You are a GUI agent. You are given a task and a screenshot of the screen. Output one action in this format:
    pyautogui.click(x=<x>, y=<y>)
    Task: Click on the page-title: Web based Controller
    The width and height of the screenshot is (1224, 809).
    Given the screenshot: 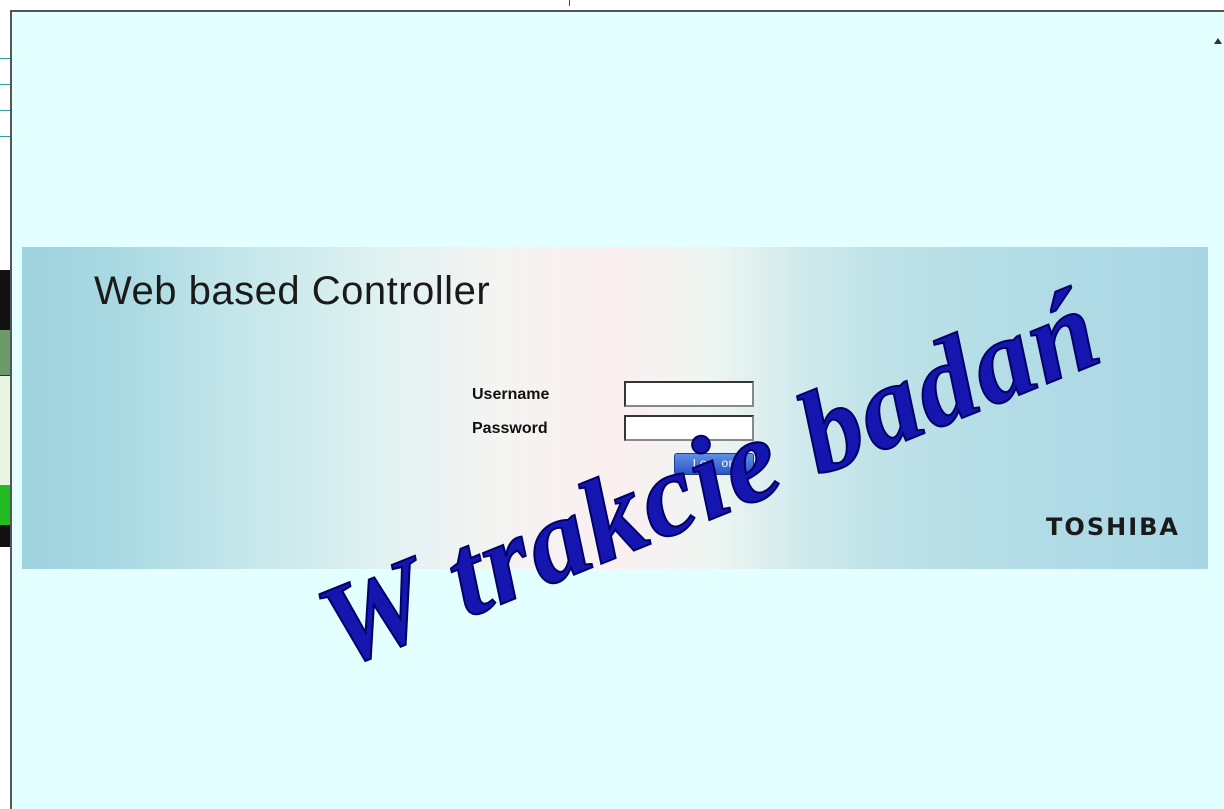 What is the action you would take?
    pyautogui.click(x=292, y=291)
    